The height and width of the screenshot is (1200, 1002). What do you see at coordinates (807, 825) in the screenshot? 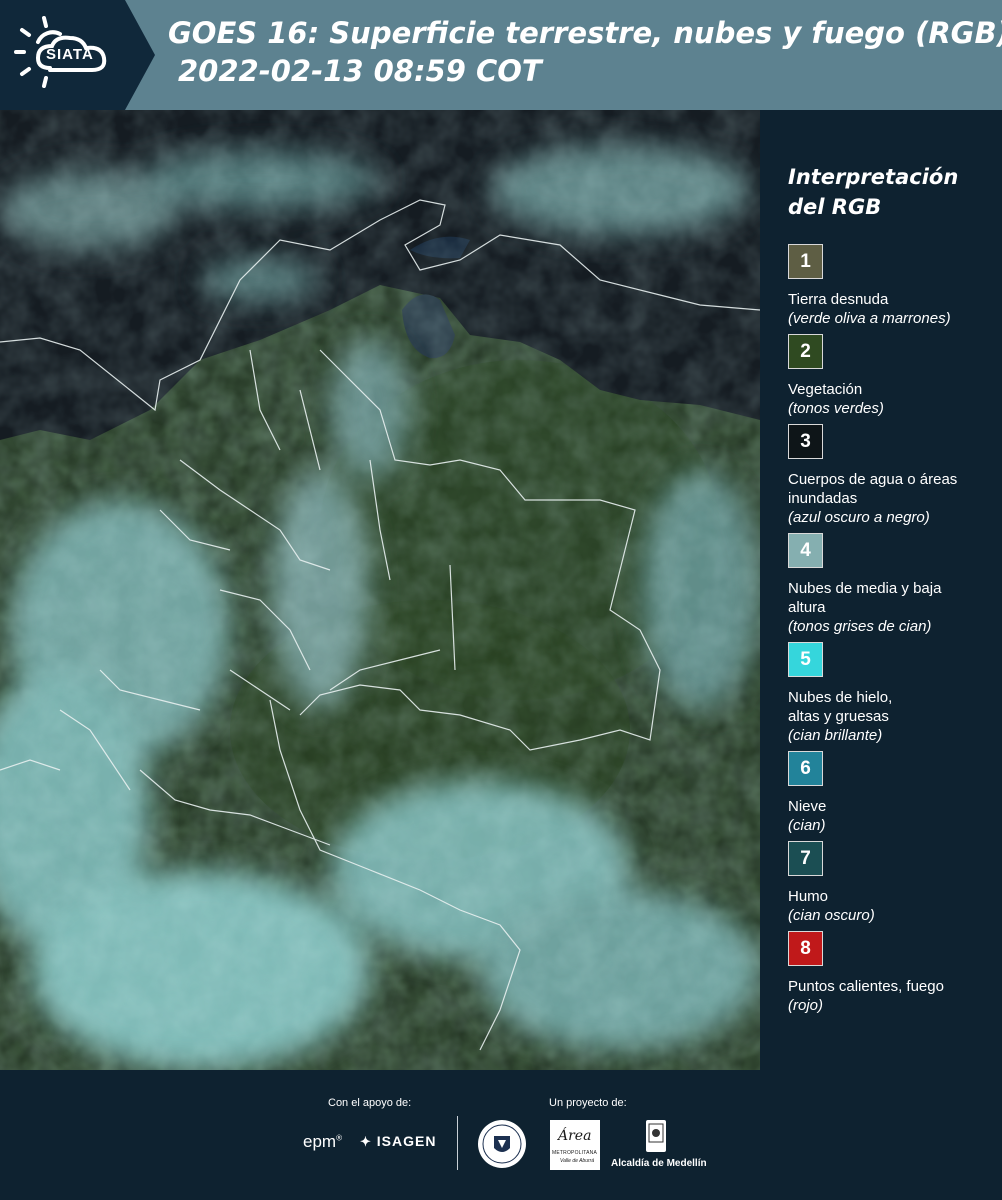
I see `legend-desc-6: (cian)` at bounding box center [807, 825].